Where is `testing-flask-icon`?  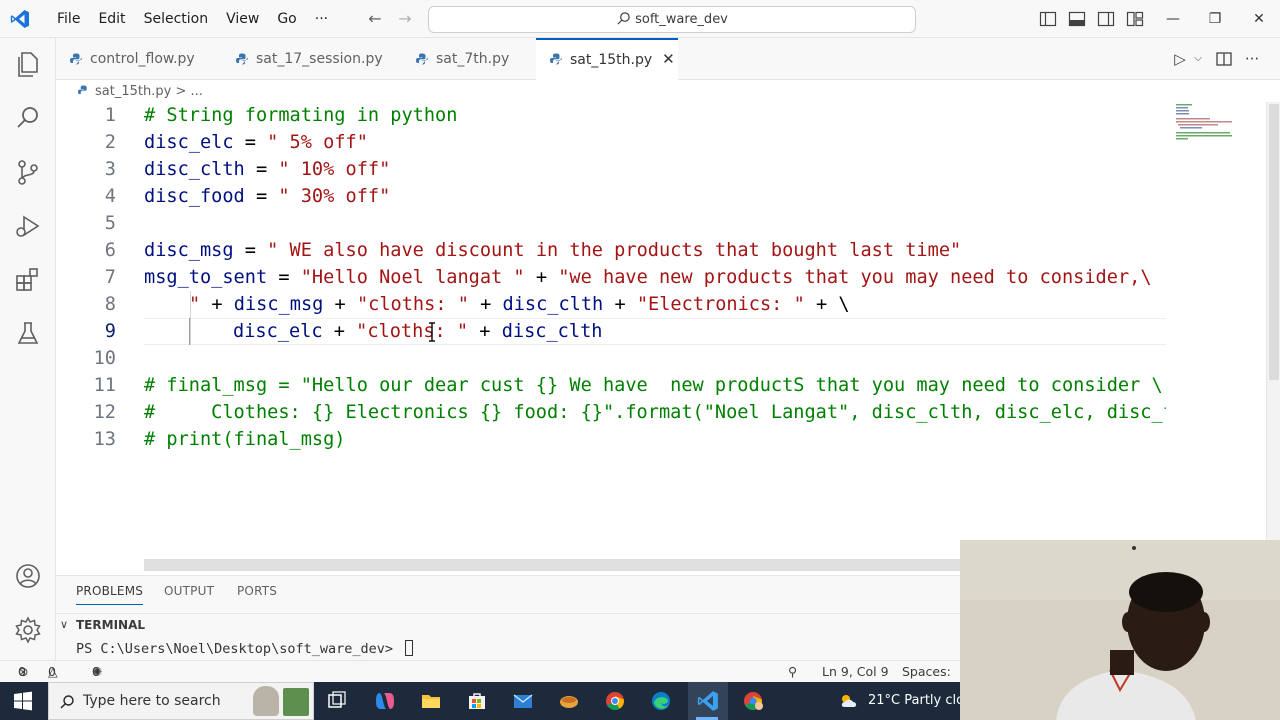
testing-flask-icon is located at coordinates (28, 334).